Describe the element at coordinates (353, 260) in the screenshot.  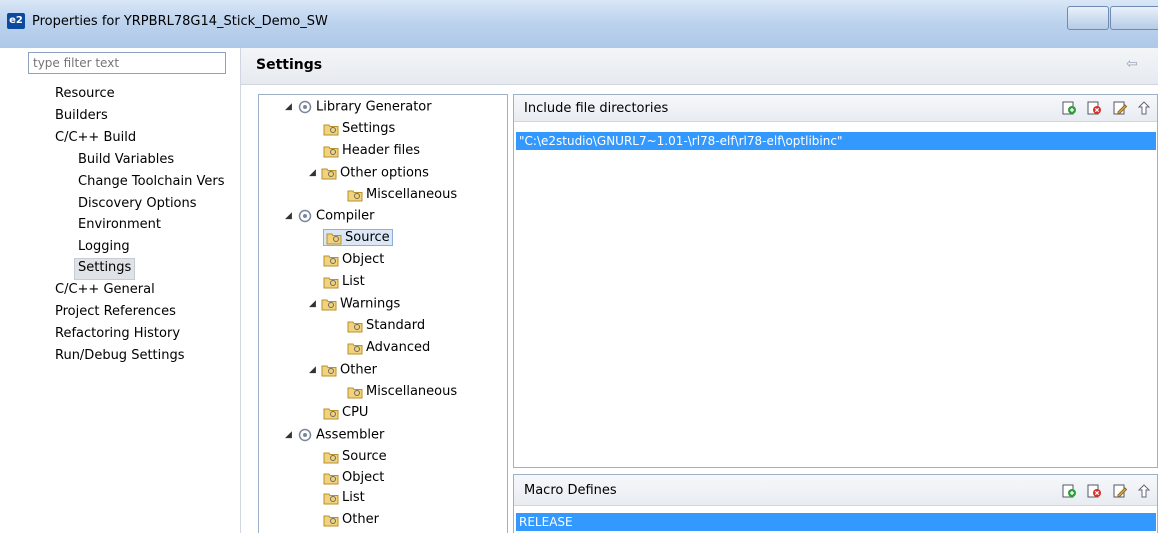
I see `tree-item-object: Object` at that location.